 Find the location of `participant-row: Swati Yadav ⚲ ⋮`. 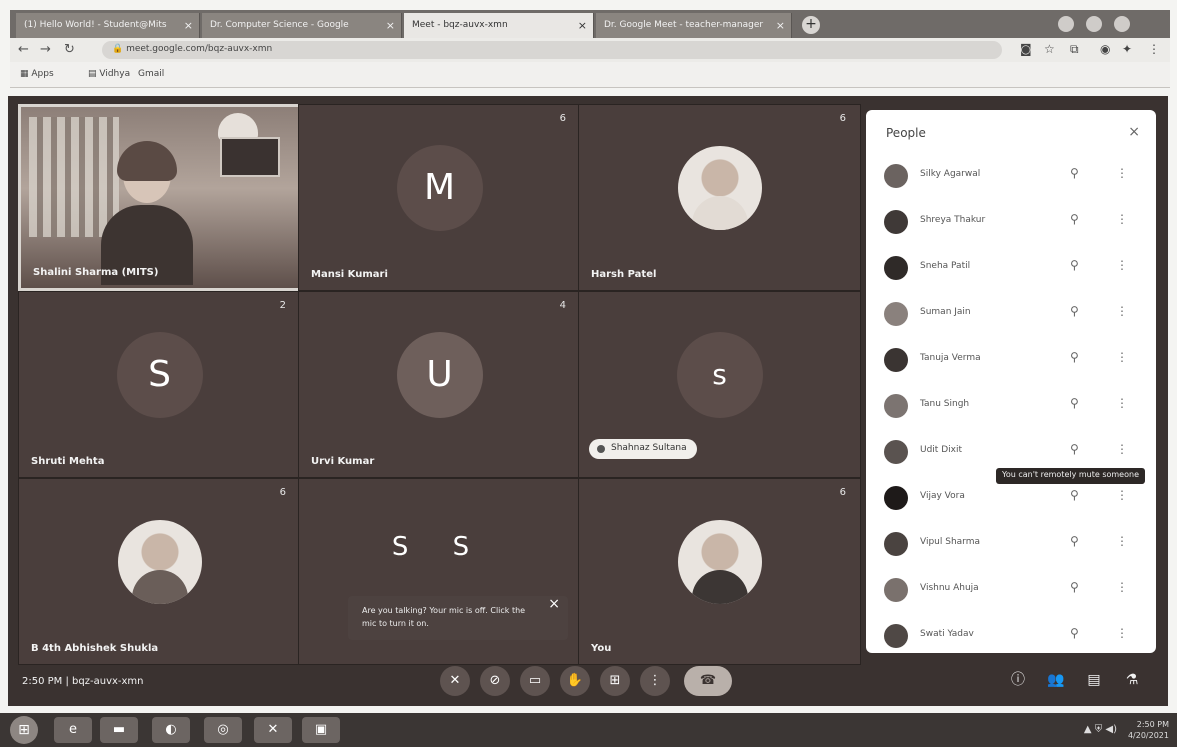

participant-row: Swati Yadav ⚲ ⋮ is located at coordinates (1011, 636).